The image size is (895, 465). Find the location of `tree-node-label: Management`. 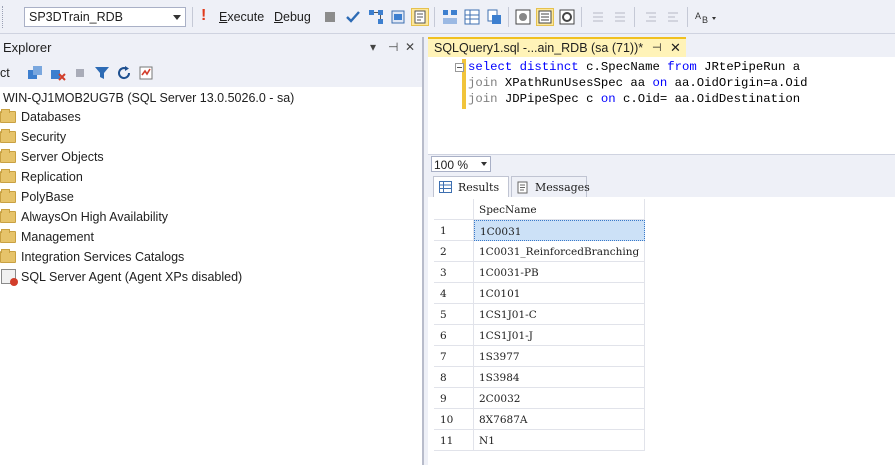

tree-node-label: Management is located at coordinates (57, 237).